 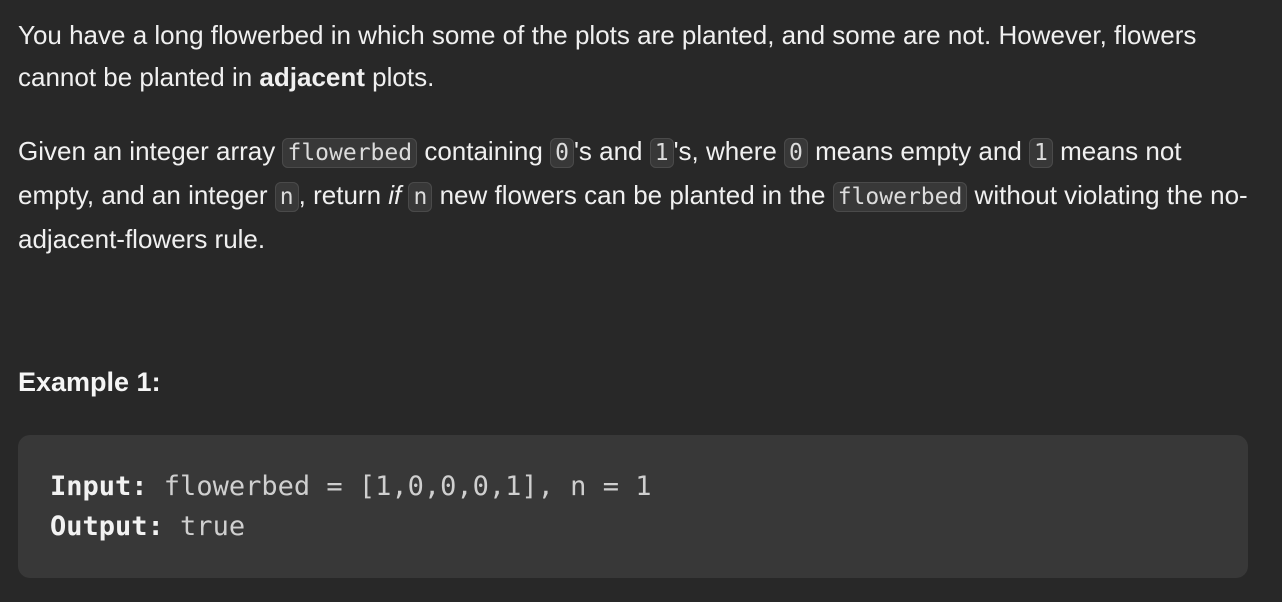 What do you see at coordinates (918, 151) in the screenshot?
I see `para2-text: means empty and` at bounding box center [918, 151].